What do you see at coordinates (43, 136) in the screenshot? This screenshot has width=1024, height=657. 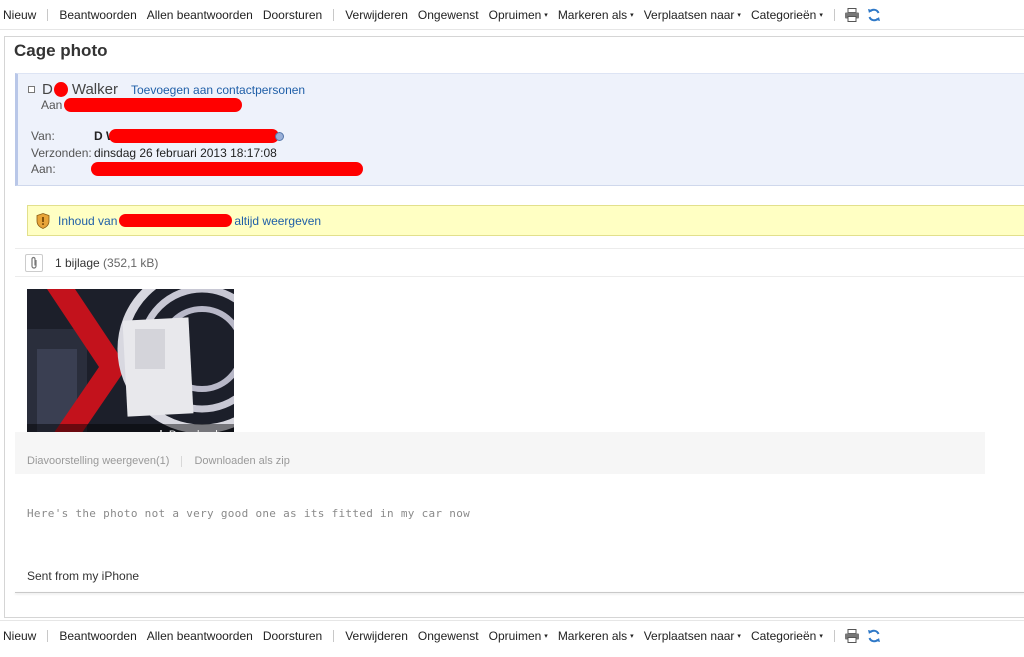 I see `from-label: Van:` at bounding box center [43, 136].